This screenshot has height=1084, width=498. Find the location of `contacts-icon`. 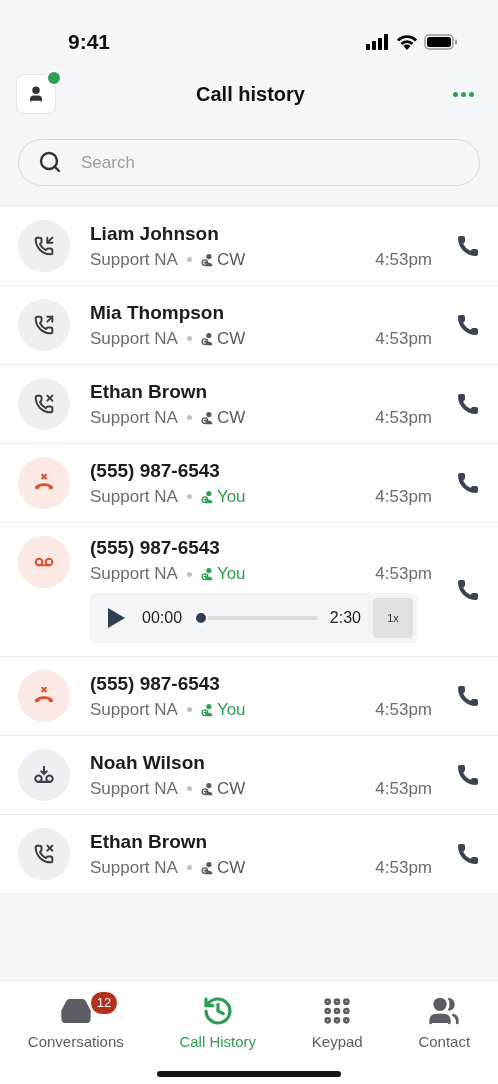

contacts-icon is located at coordinates (444, 1011).